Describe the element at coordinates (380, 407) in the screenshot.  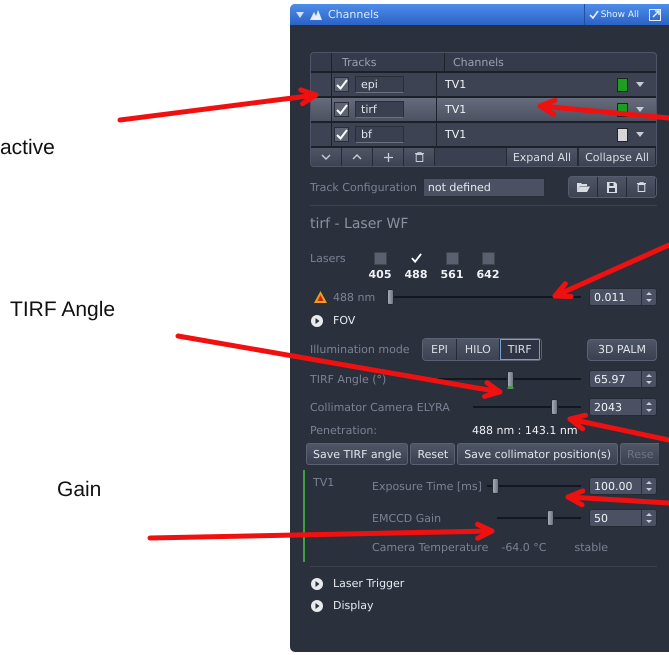
I see `slider-label: Collimator Camera ELYRA` at that location.